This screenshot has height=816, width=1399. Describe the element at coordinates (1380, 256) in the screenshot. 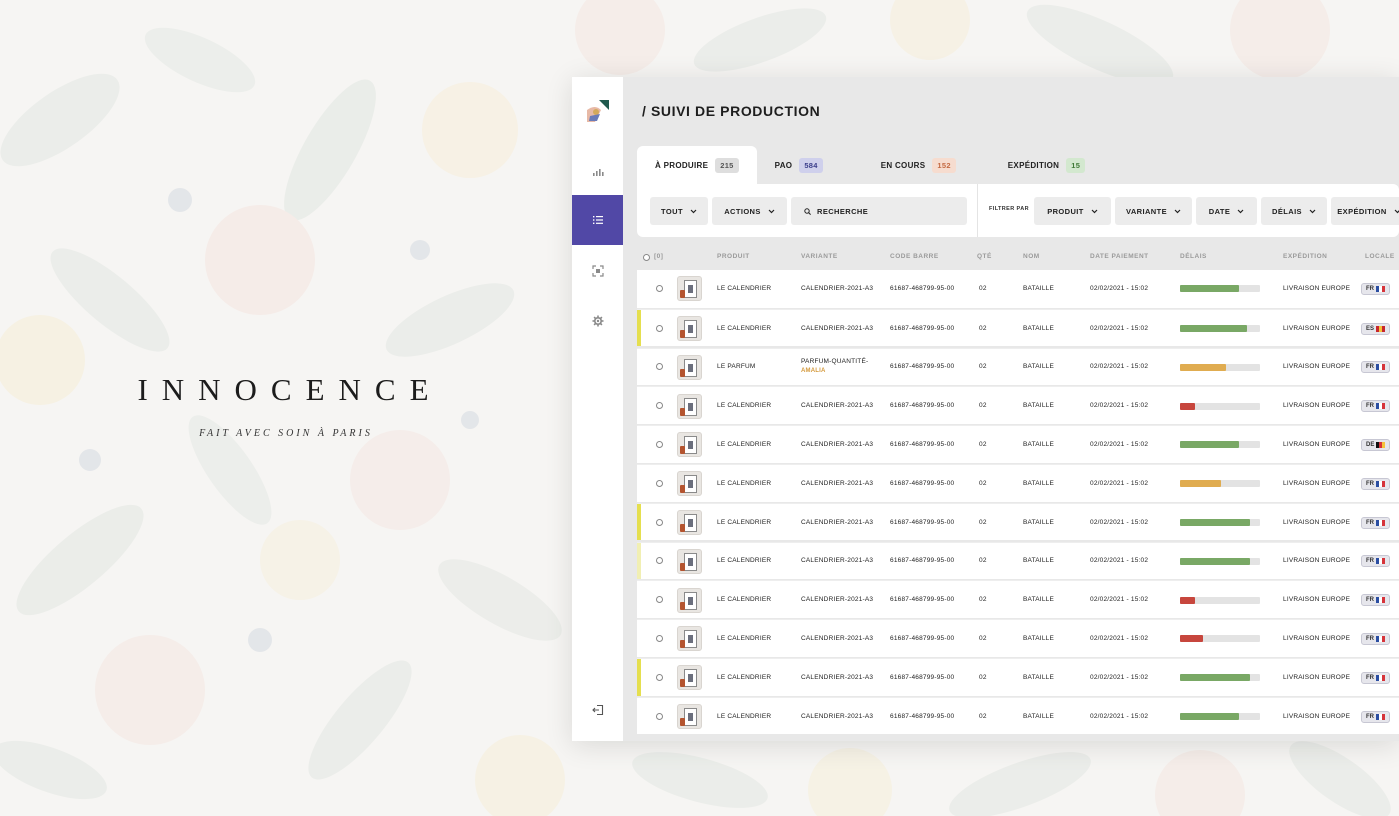

I see `col-locale: LOCALE` at that location.